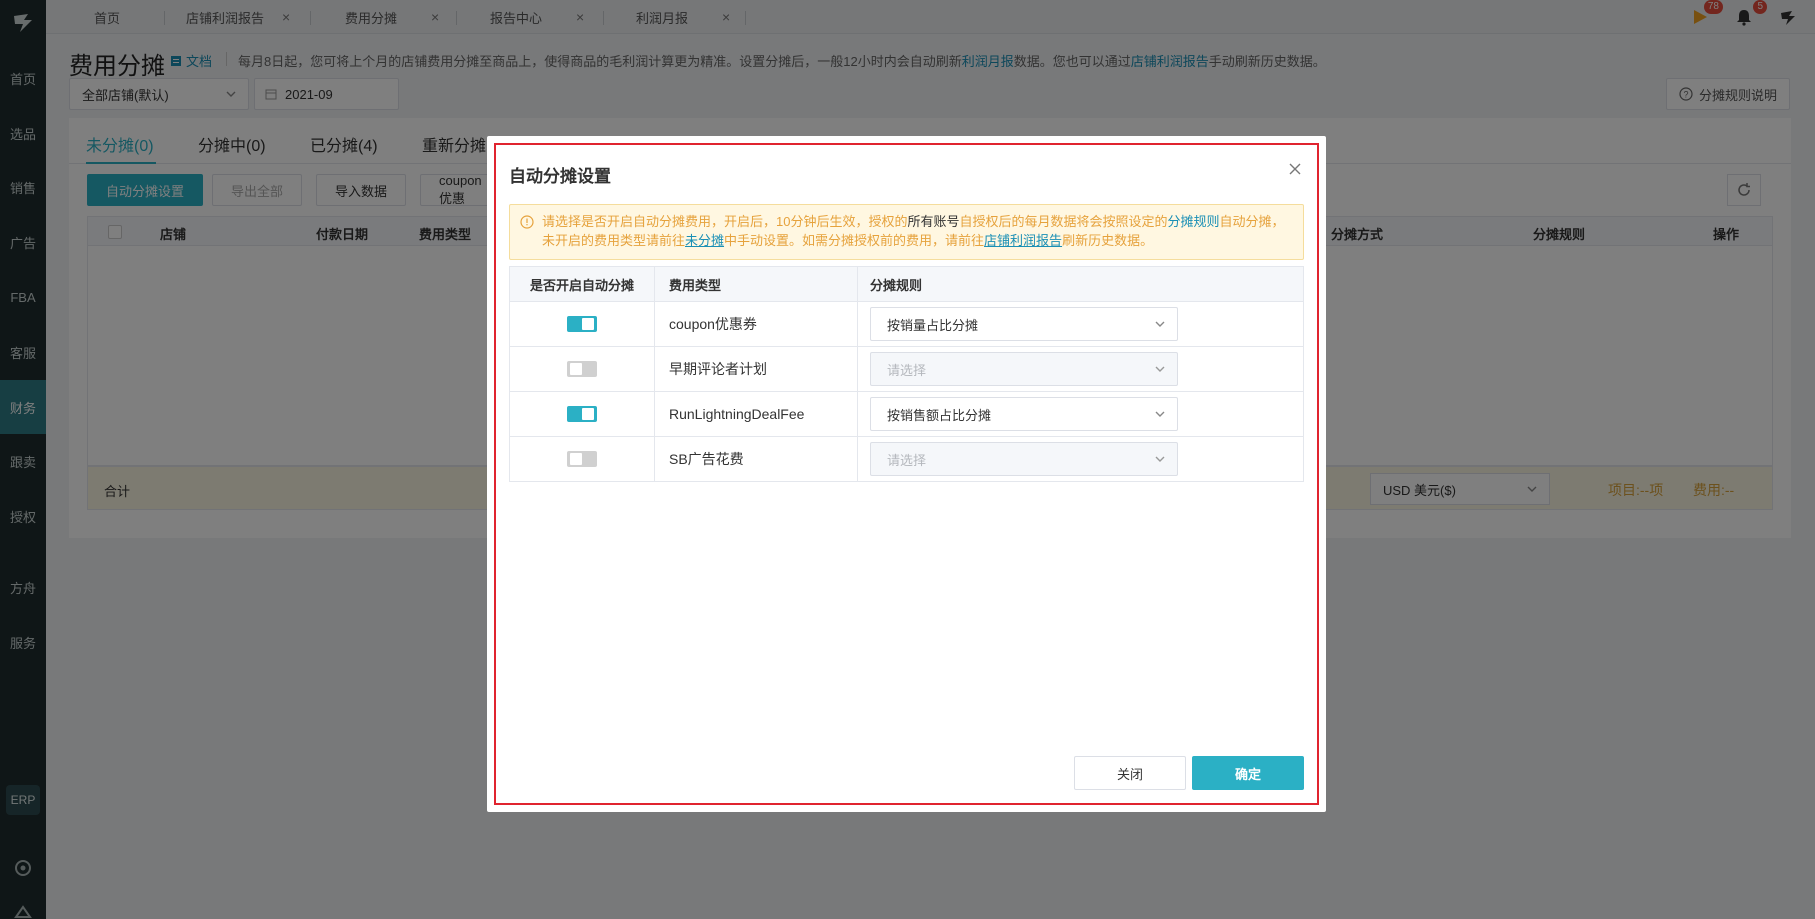 The height and width of the screenshot is (919, 1815). What do you see at coordinates (1023, 240) in the screenshot?
I see `store-profit-report-link: 店铺利润报告` at bounding box center [1023, 240].